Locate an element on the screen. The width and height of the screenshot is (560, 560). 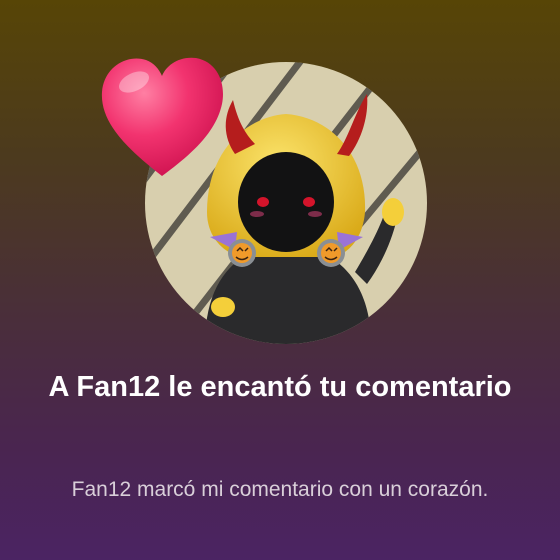
heart-badge is located at coordinates (162, 116).